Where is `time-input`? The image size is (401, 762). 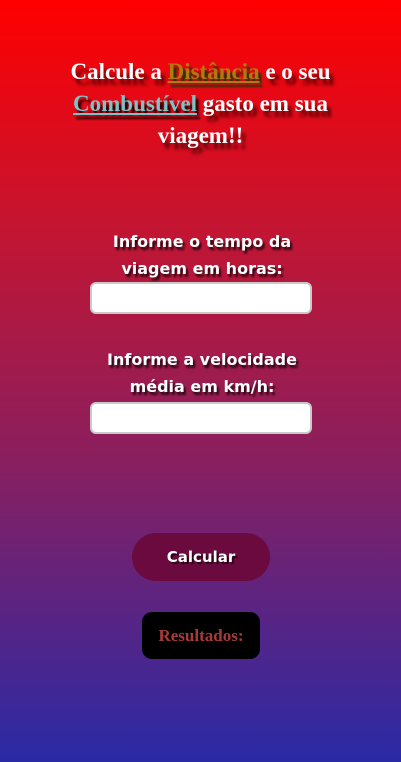 time-input is located at coordinates (201, 298).